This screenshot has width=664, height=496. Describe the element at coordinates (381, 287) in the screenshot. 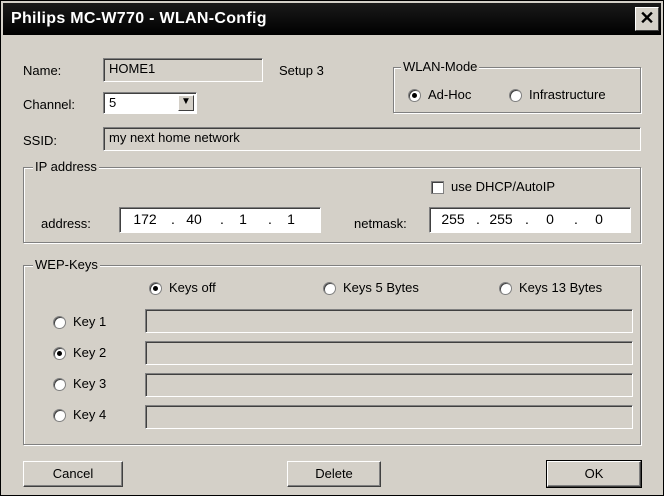

I see `keys-5-bytes-label: Keys 5 Bytes` at that location.